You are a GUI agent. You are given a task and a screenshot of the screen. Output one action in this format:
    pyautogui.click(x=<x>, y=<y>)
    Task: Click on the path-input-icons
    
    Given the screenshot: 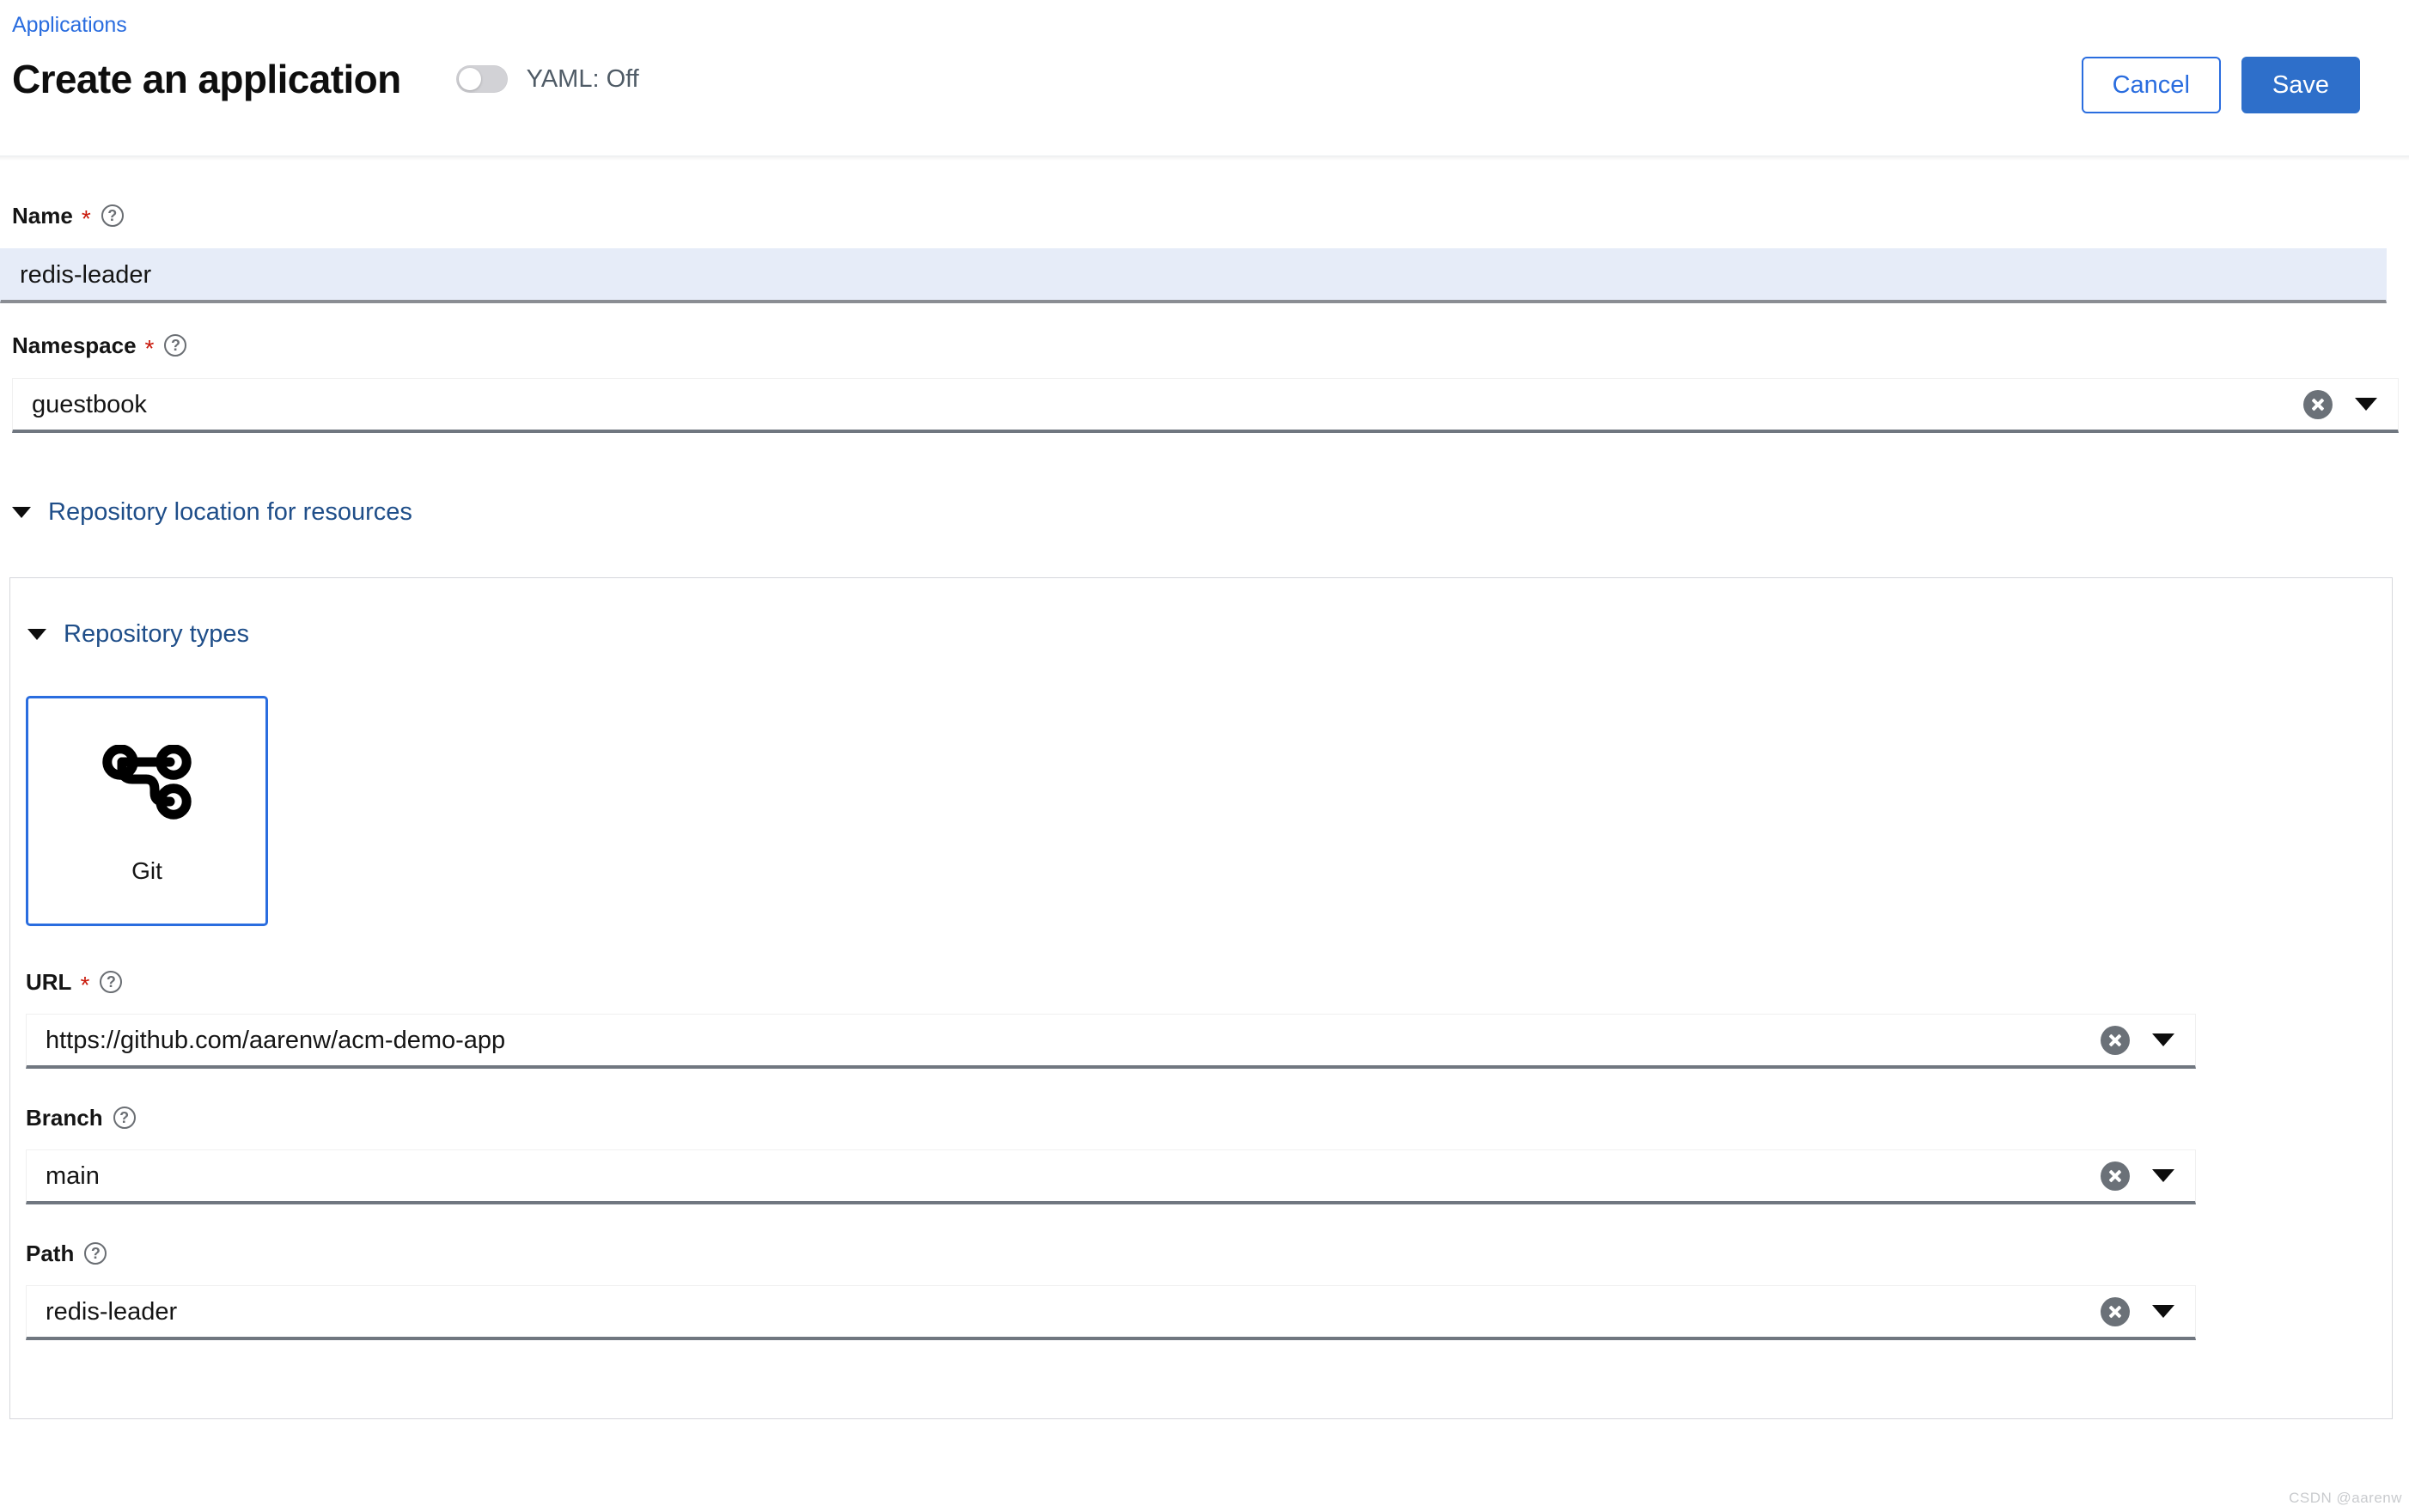 What is the action you would take?
    pyautogui.click(x=2148, y=1311)
    